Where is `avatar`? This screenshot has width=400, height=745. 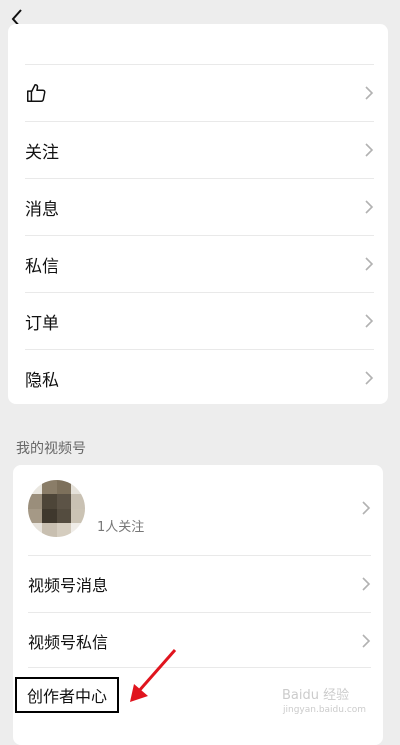
avatar is located at coordinates (56, 508).